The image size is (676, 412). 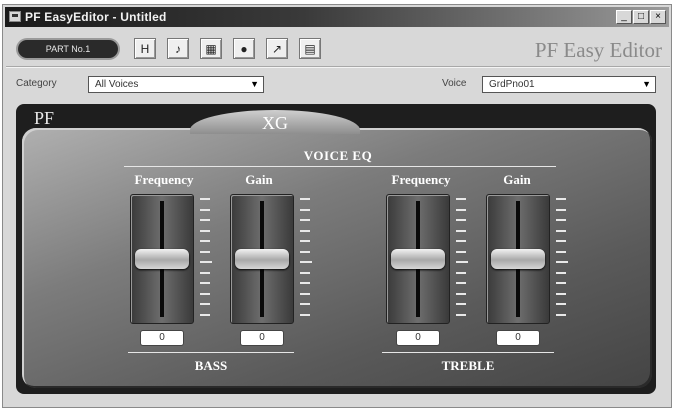 What do you see at coordinates (259, 179) in the screenshot?
I see `bass-gain-label: Gain` at bounding box center [259, 179].